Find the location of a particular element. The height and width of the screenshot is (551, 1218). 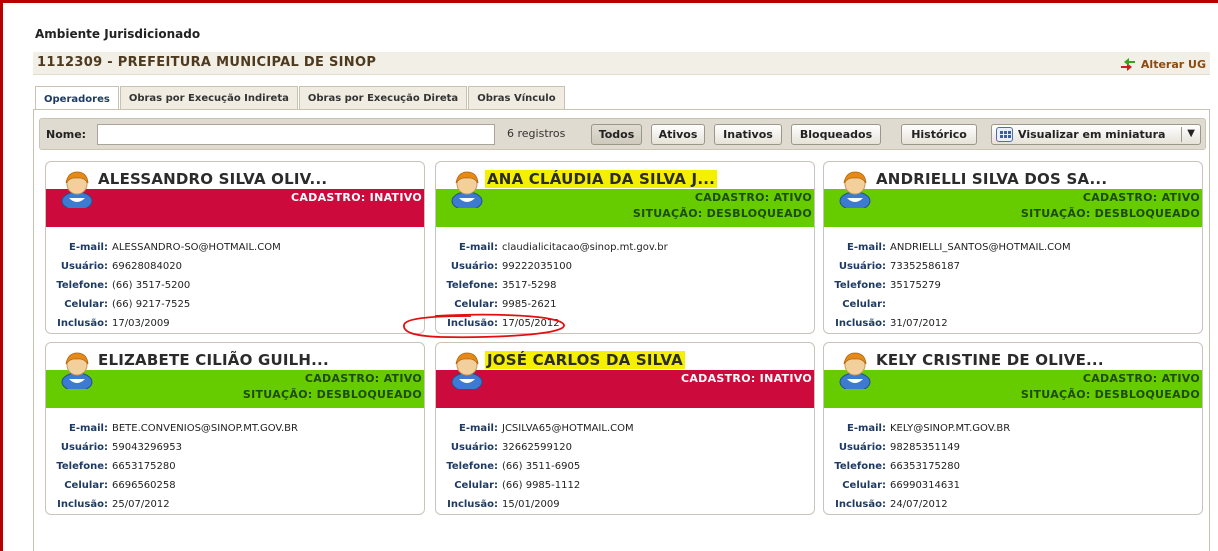

detail-row-inclusao: Inclusão: 17/05/2012 is located at coordinates (625, 323).